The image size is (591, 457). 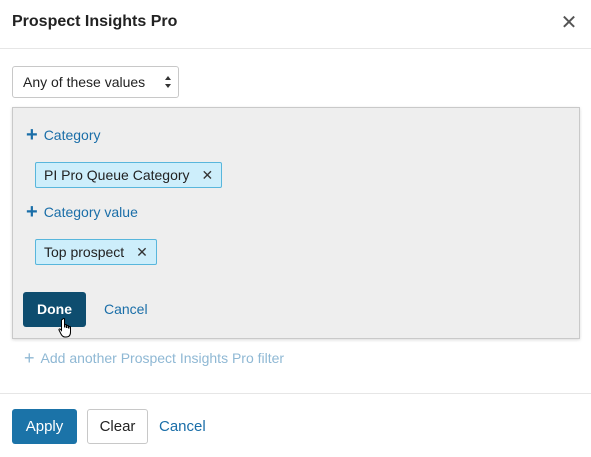 I want to click on operator-select-value: Any of these values, so click(x=84, y=82).